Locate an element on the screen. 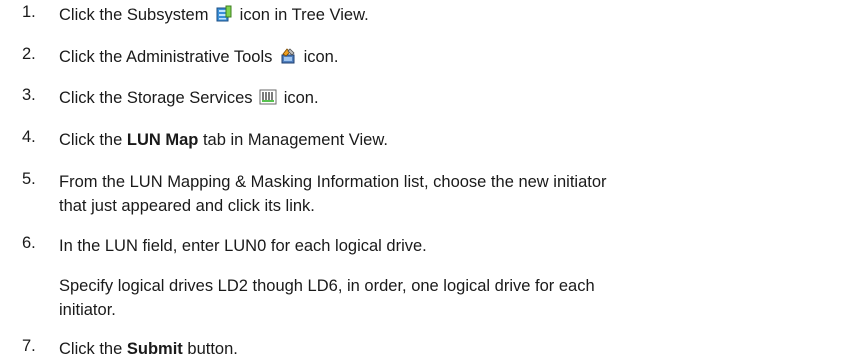  submit-button-label: Submit is located at coordinates (154, 349).